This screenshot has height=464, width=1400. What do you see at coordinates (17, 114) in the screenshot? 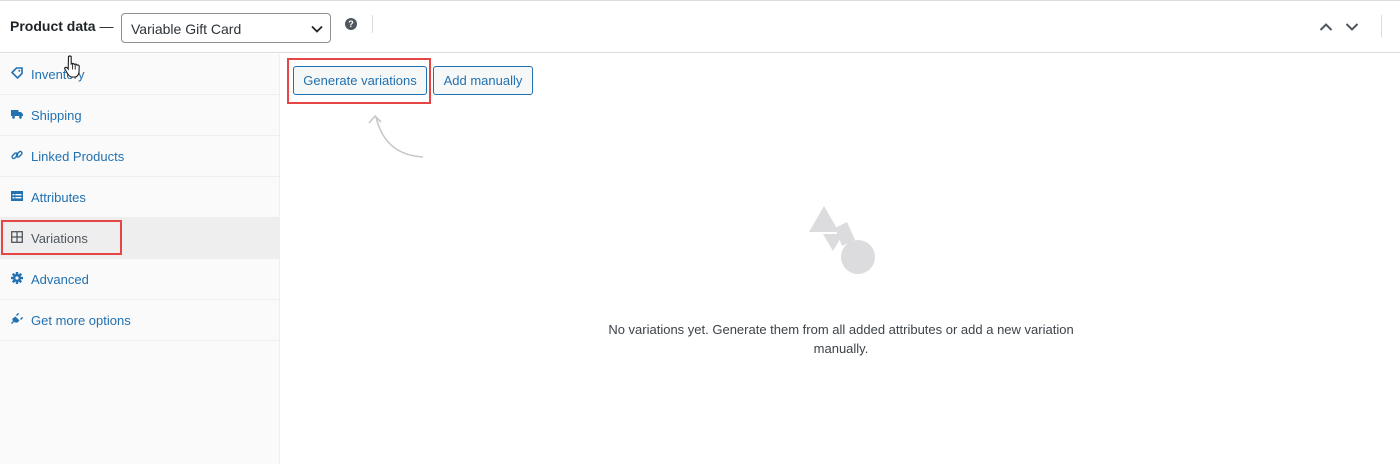
I see `truck-icon` at bounding box center [17, 114].